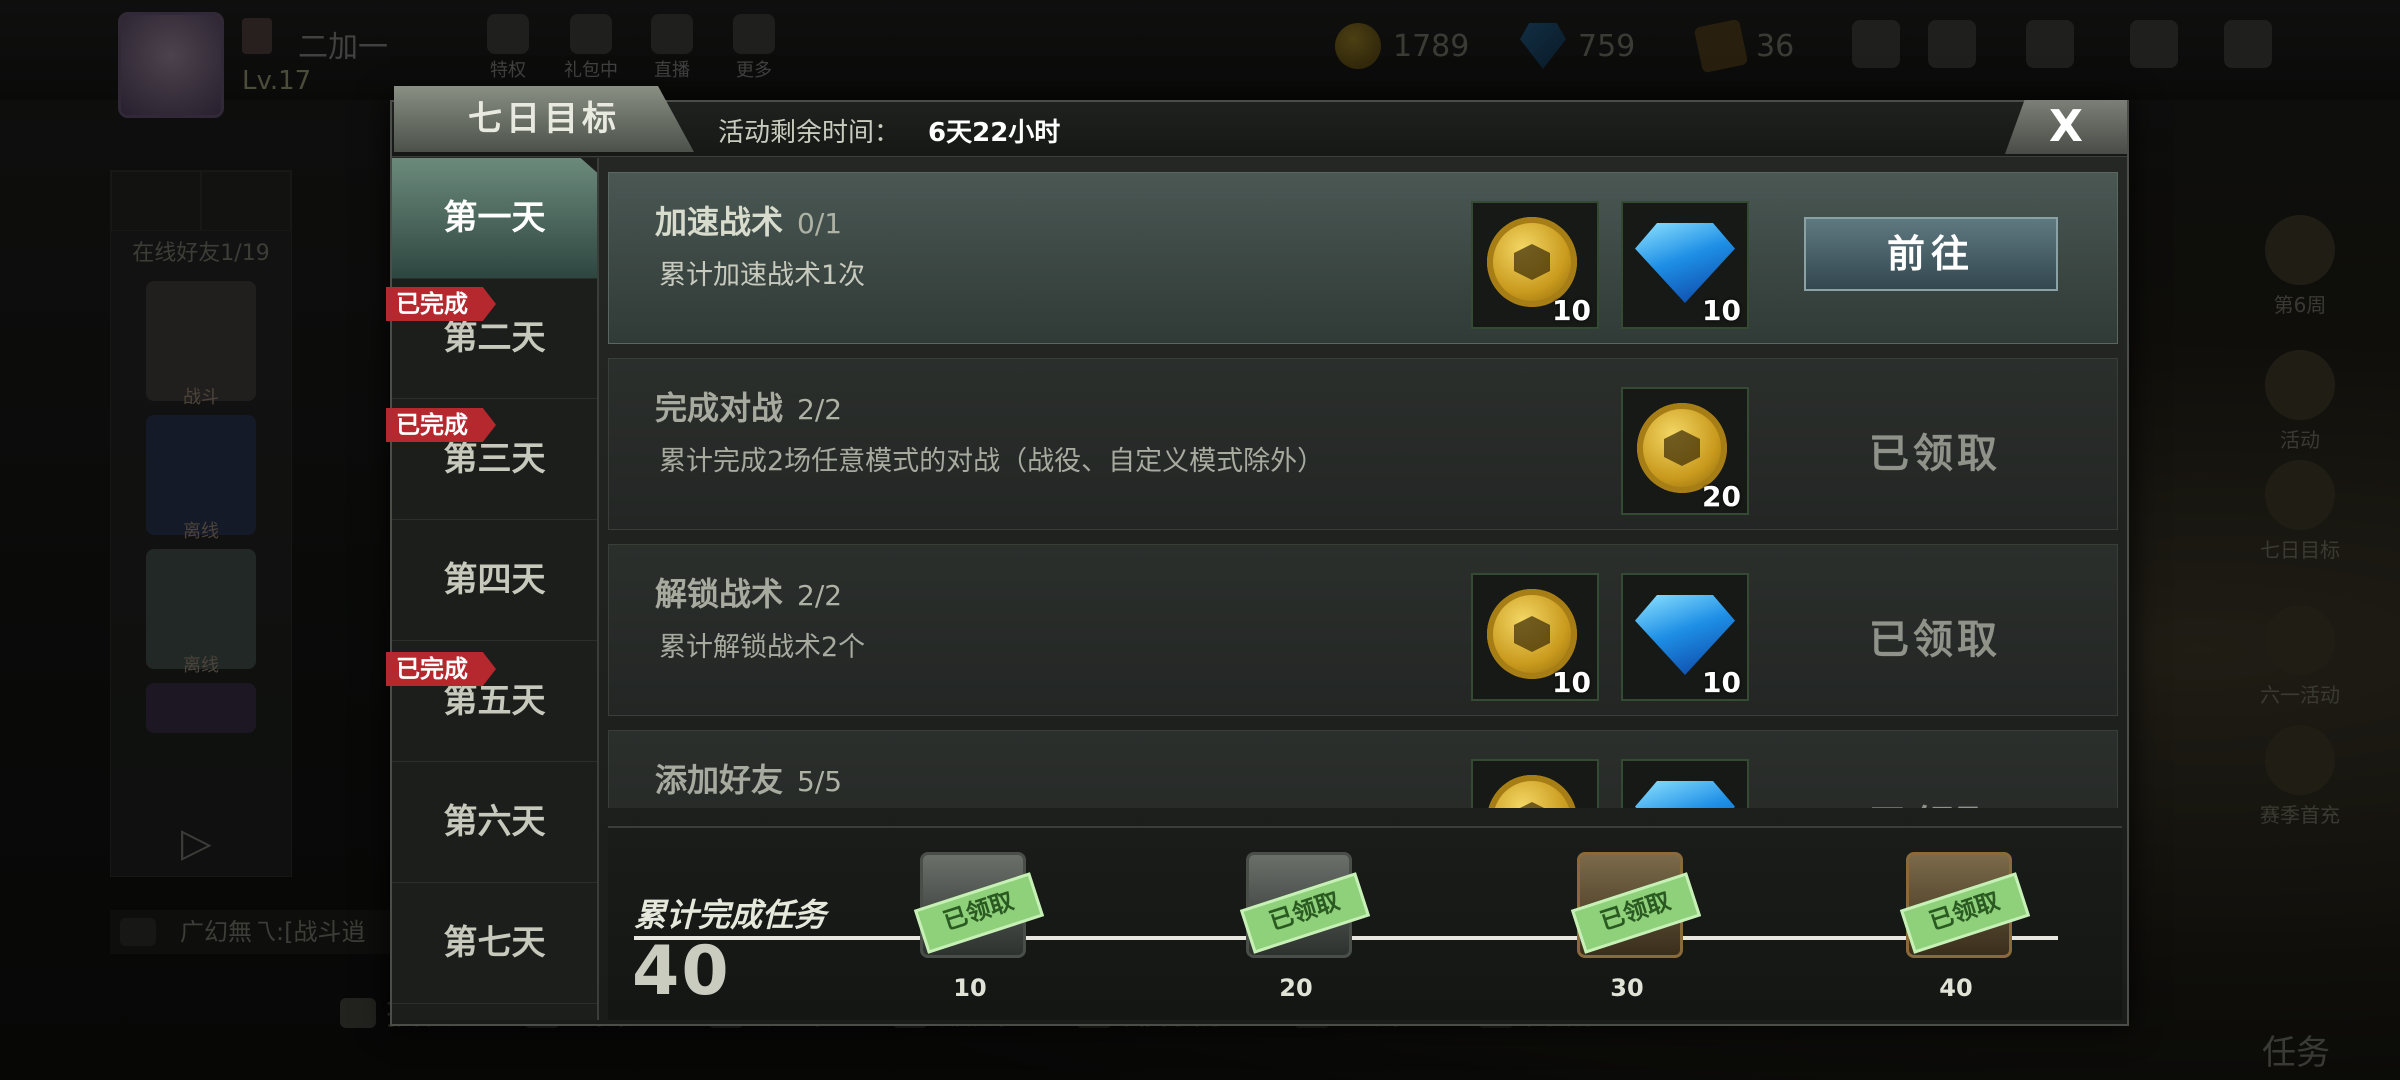 This screenshot has width=2400, height=1080. Describe the element at coordinates (494, 338) in the screenshot. I see `day-label: 第二天` at that location.